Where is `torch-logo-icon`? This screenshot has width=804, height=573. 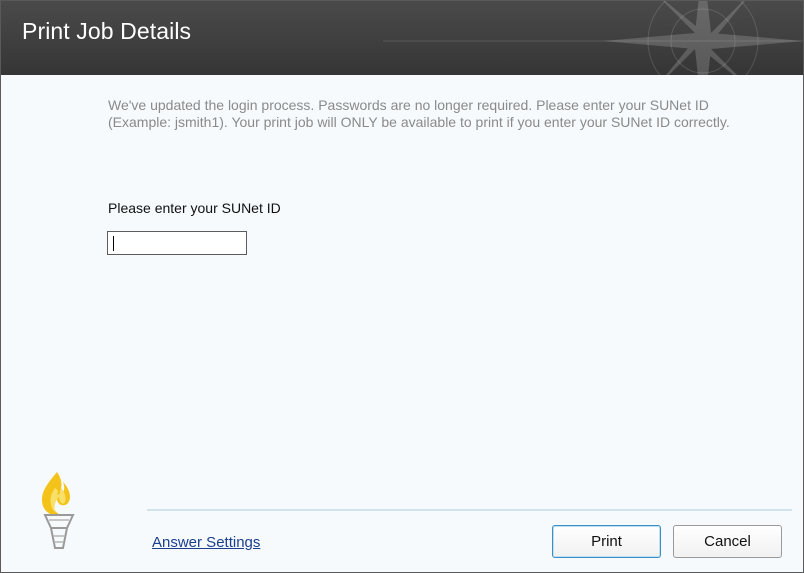
torch-logo-icon is located at coordinates (58, 510).